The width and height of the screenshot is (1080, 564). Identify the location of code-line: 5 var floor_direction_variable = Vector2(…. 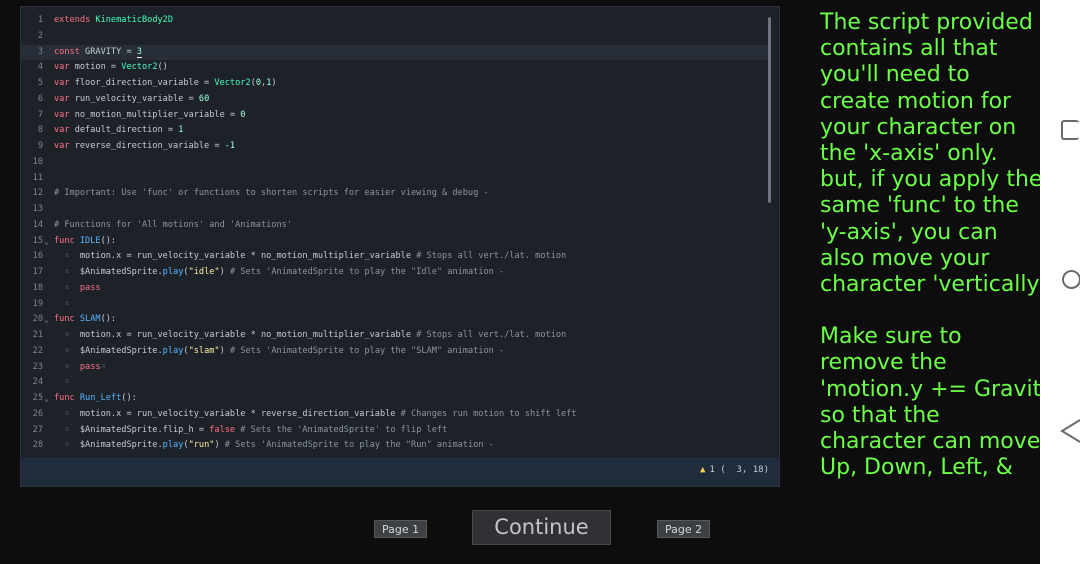
(395, 84).